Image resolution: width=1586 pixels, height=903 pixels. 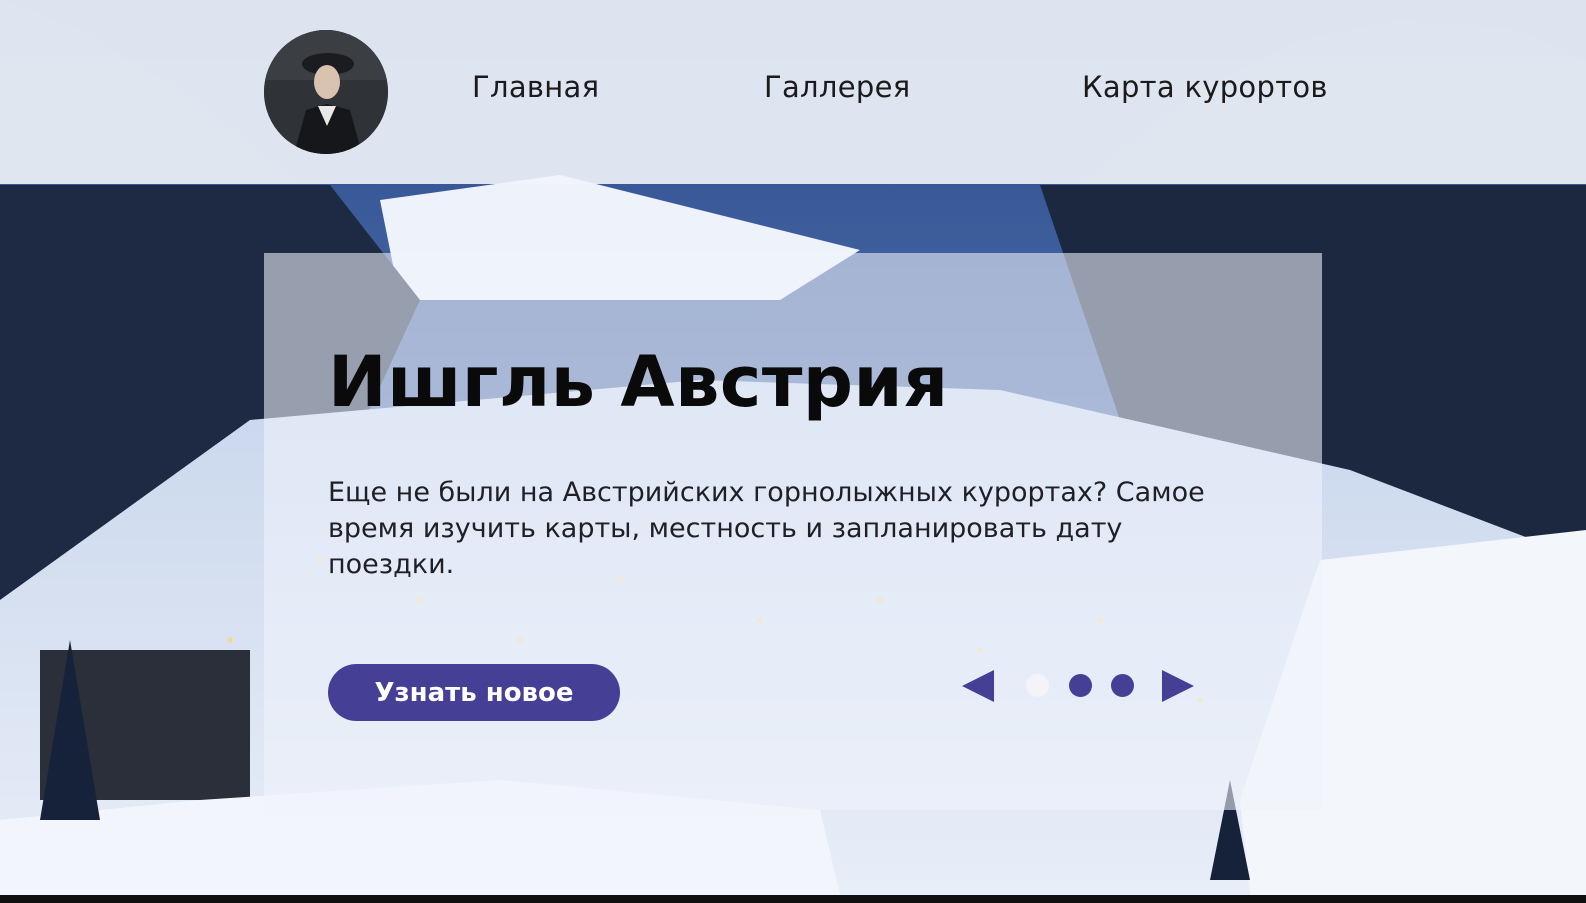 I want to click on hero-title: Ишгль Австрия, so click(x=638, y=382).